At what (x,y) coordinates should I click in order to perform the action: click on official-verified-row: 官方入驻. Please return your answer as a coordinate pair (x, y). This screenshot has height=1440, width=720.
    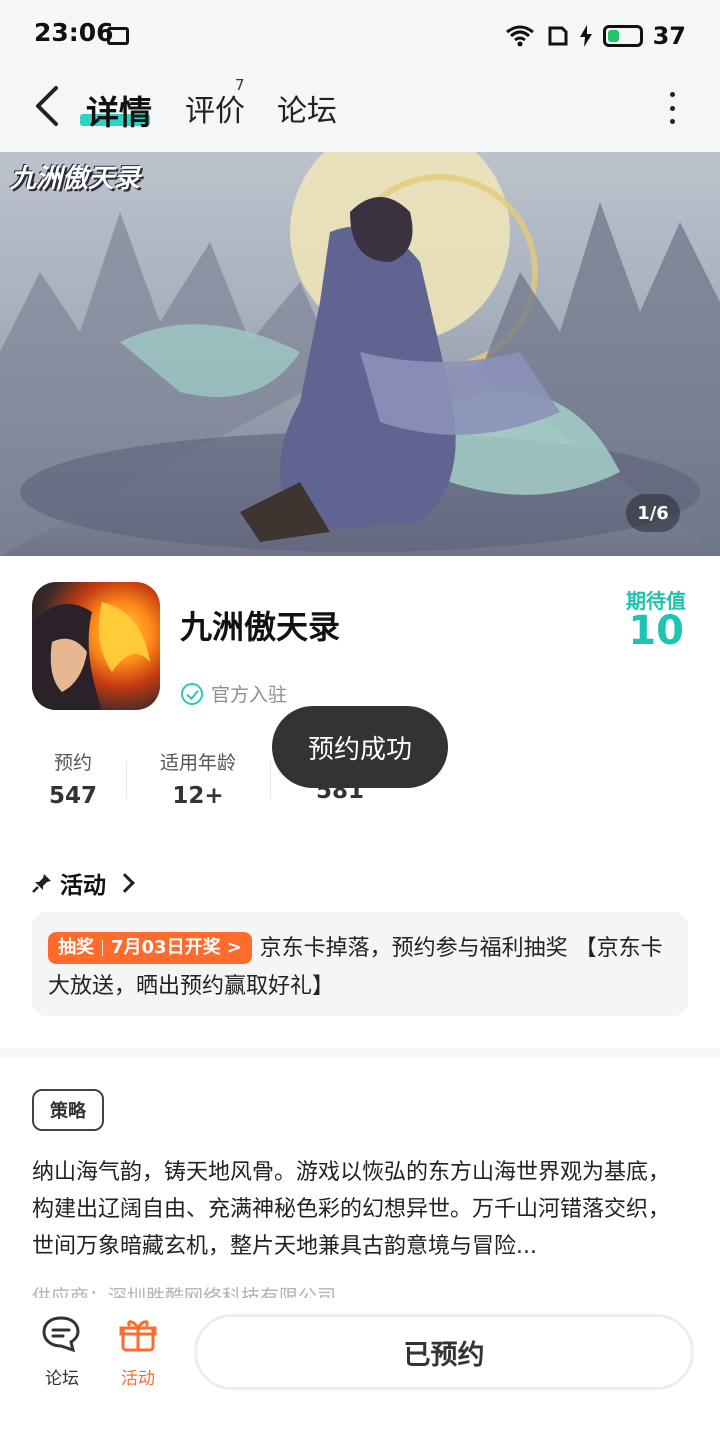
    Looking at the image, I should click on (234, 693).